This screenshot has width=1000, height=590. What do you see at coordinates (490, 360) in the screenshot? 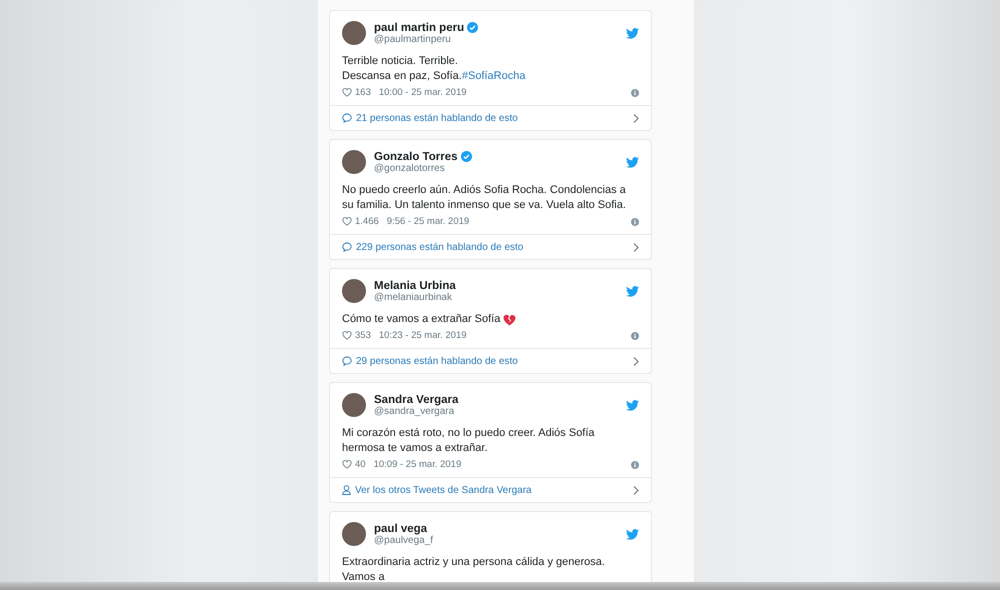
I see `footer-link: 29 personas están hablando de esto` at bounding box center [490, 360].